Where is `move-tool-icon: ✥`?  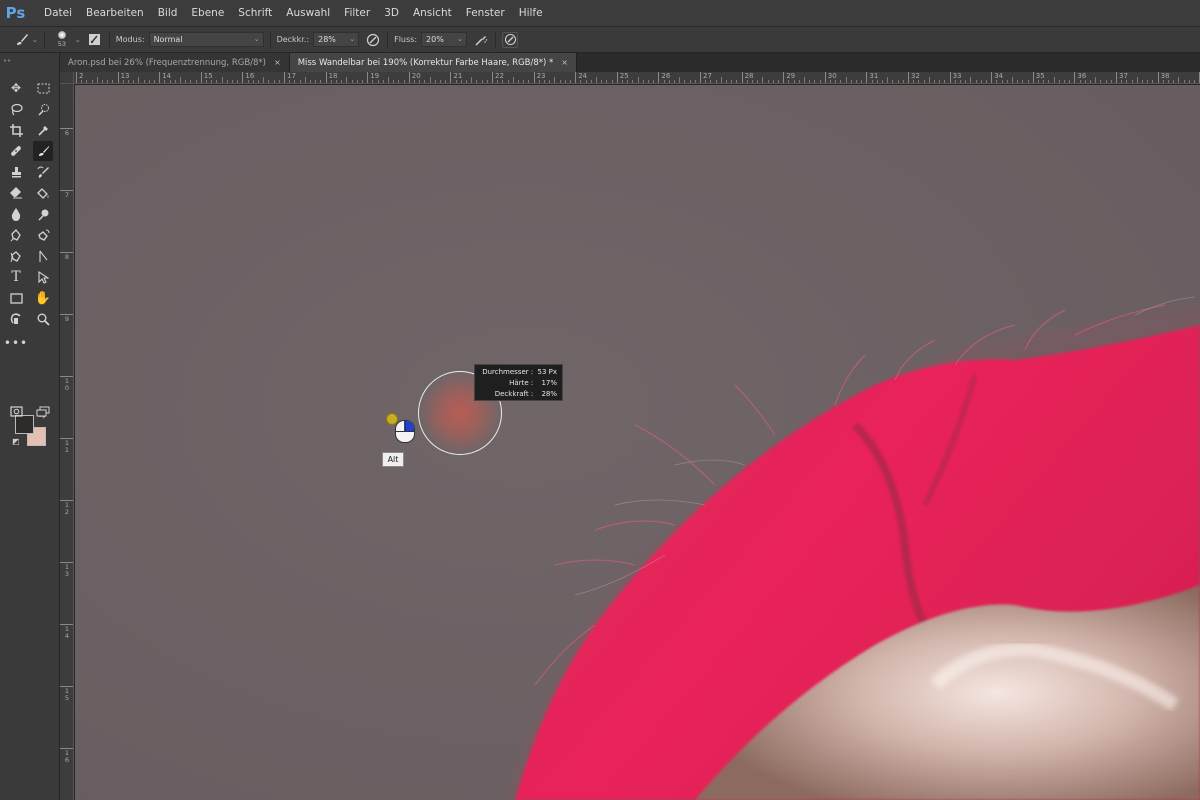 move-tool-icon: ✥ is located at coordinates (16, 88).